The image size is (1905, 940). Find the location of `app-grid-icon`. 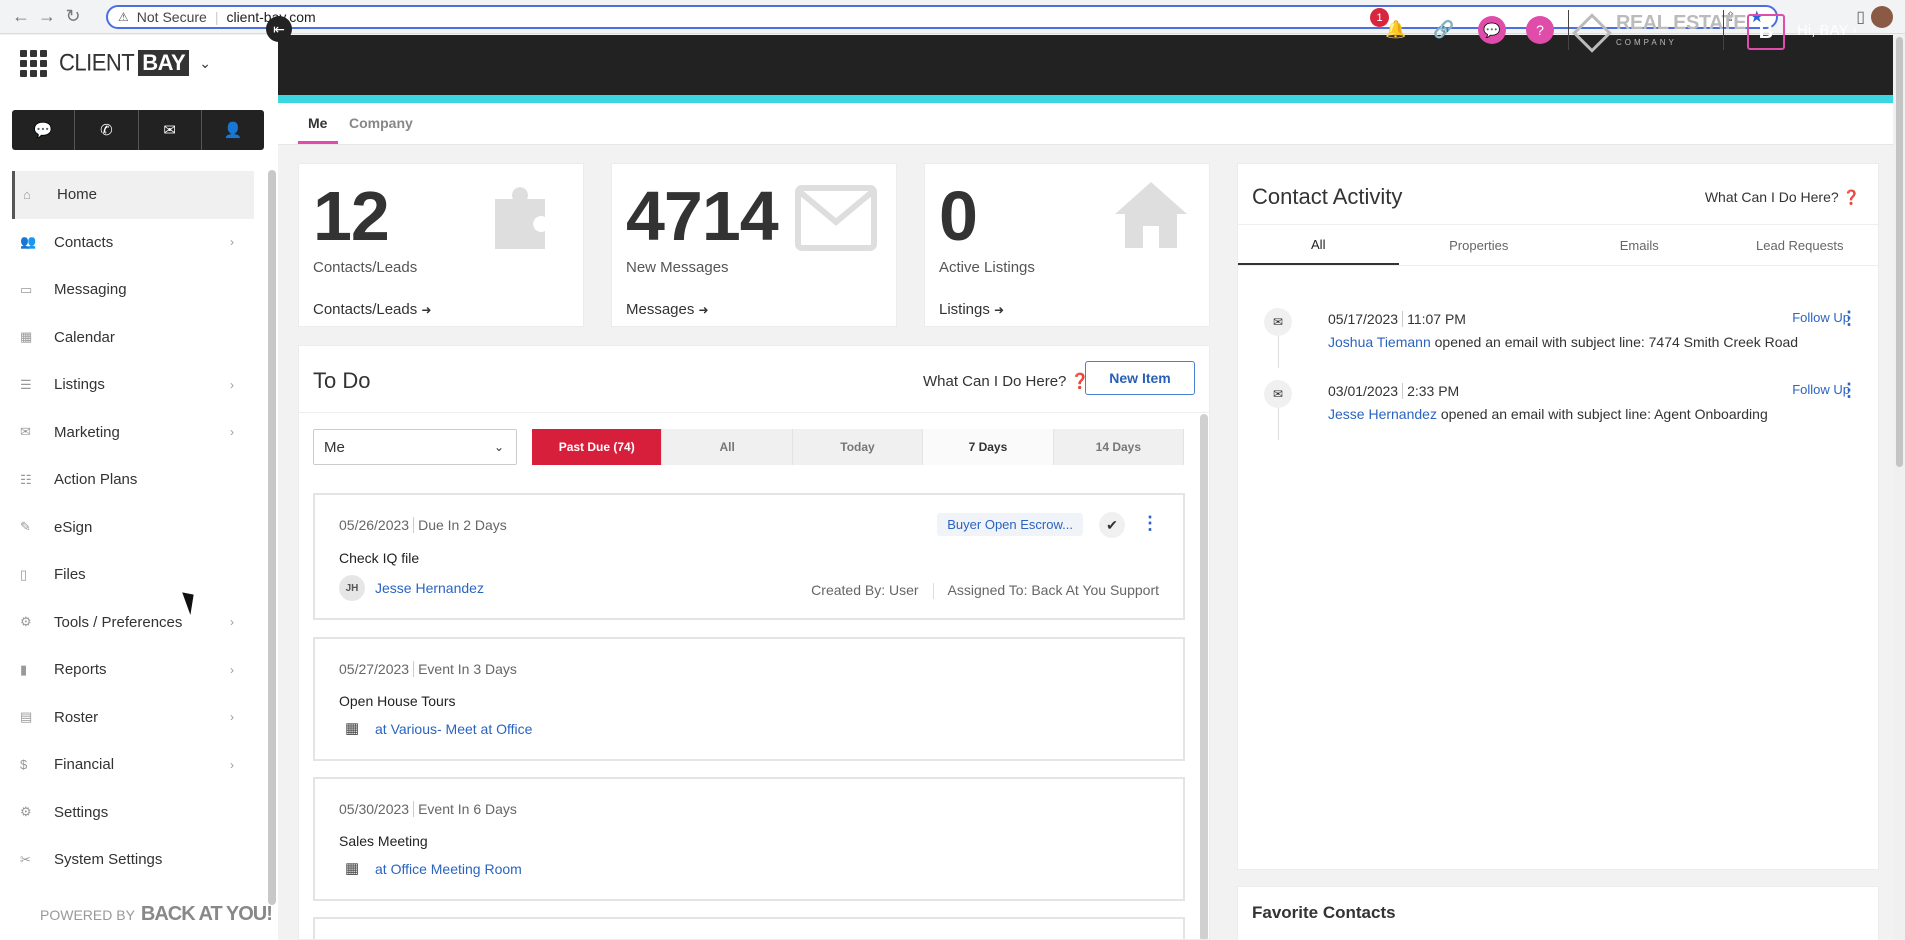

app-grid-icon is located at coordinates (33, 63).